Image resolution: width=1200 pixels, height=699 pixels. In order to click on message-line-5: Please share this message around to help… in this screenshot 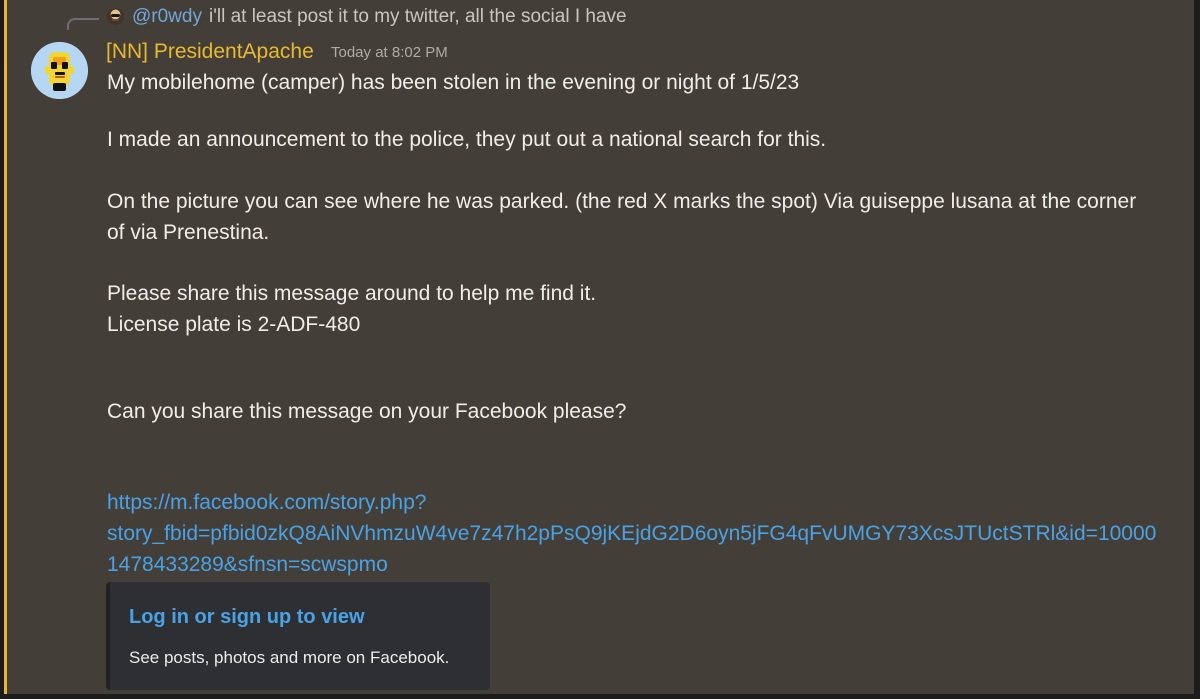, I will do `click(352, 293)`.